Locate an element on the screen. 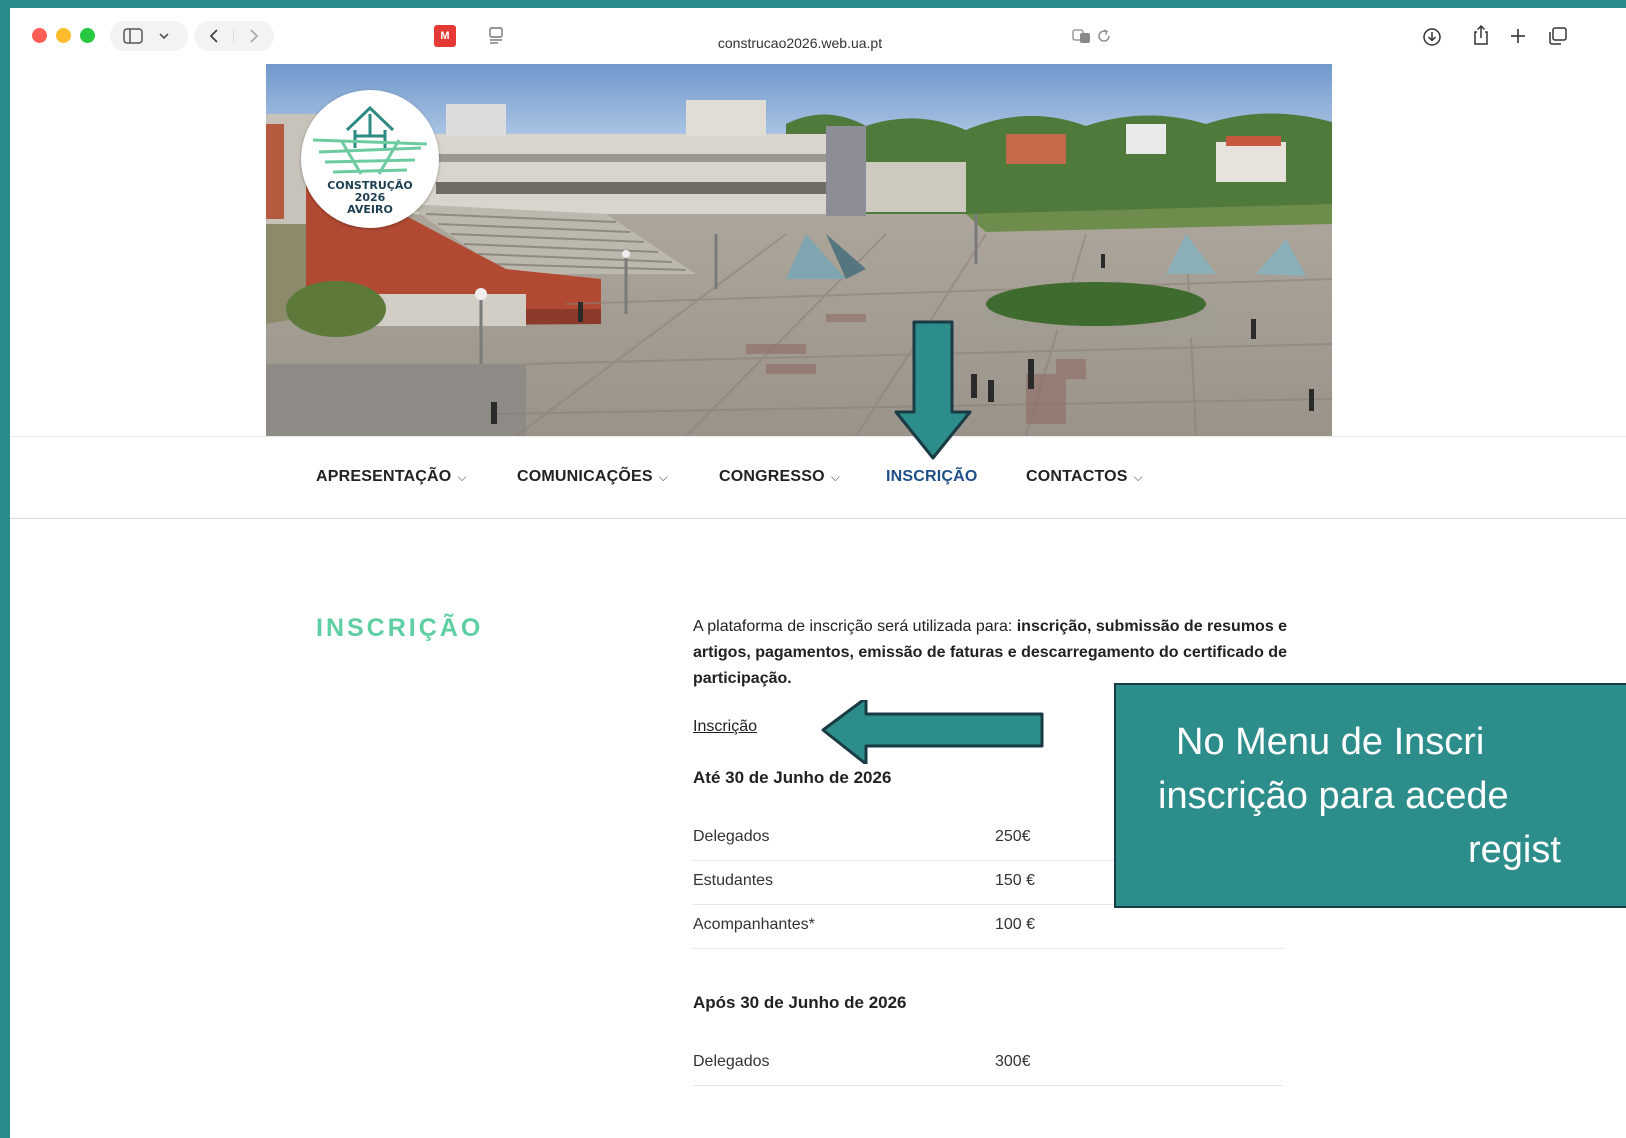 The image size is (1626, 1138). sidebar-icon is located at coordinates (133, 36).